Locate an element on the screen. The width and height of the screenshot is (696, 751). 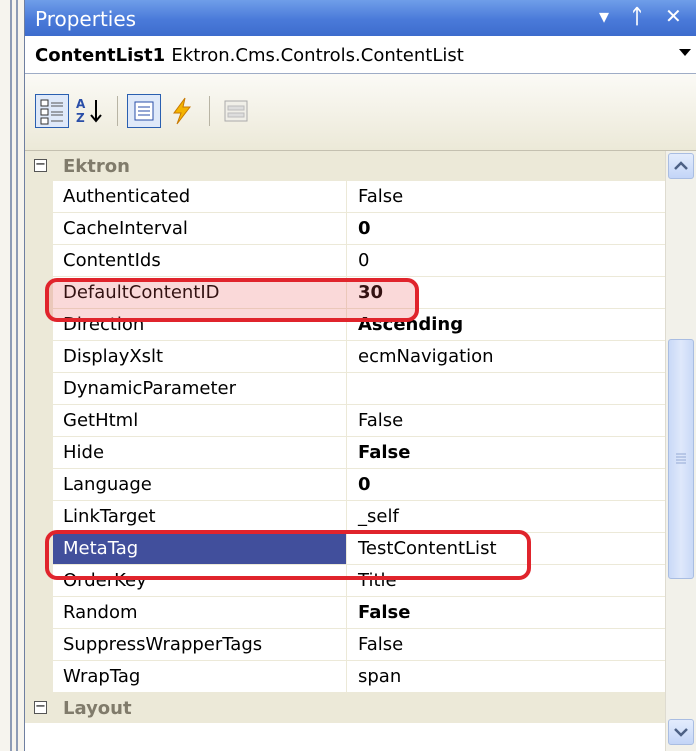
property-name: Hide is located at coordinates (200, 452).